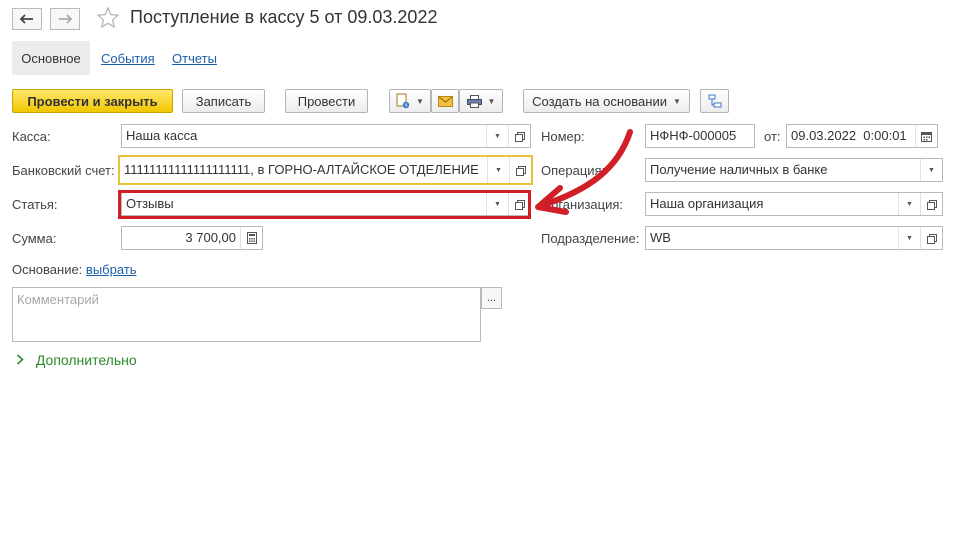  Describe the element at coordinates (47, 269) in the screenshot. I see `basis-label: Основание:` at that location.